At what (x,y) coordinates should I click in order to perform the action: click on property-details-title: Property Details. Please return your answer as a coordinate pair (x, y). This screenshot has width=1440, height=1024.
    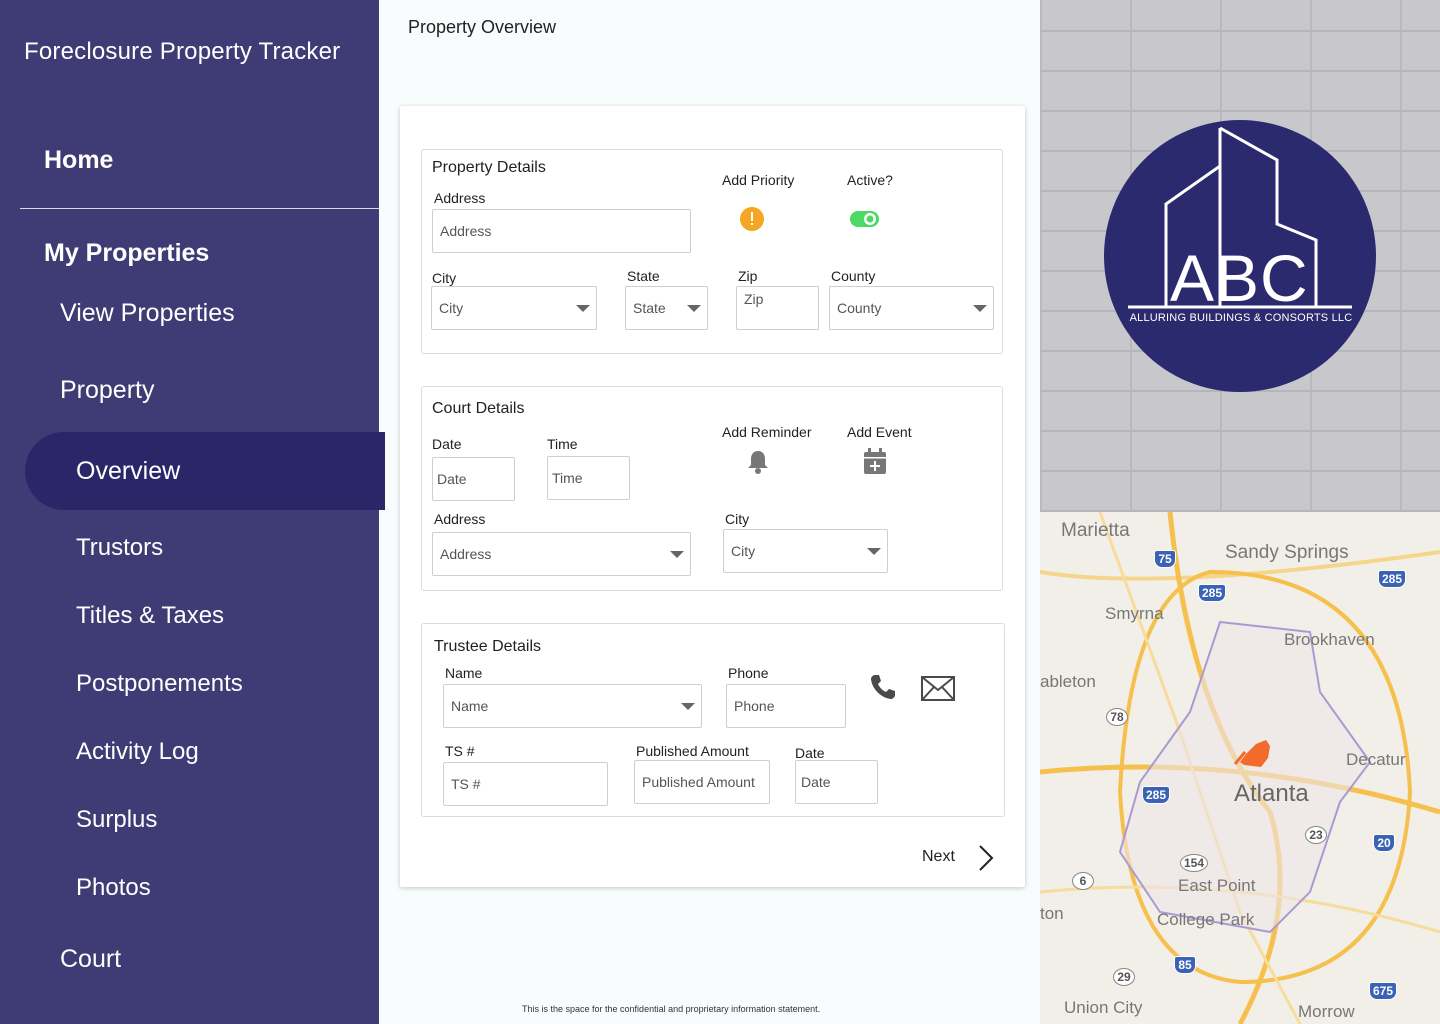
    Looking at the image, I should click on (489, 167).